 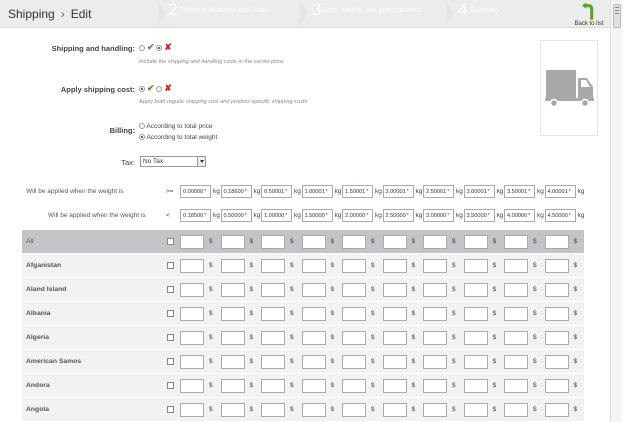 What do you see at coordinates (173, 161) in the screenshot?
I see `tax-select: No Tax` at bounding box center [173, 161].